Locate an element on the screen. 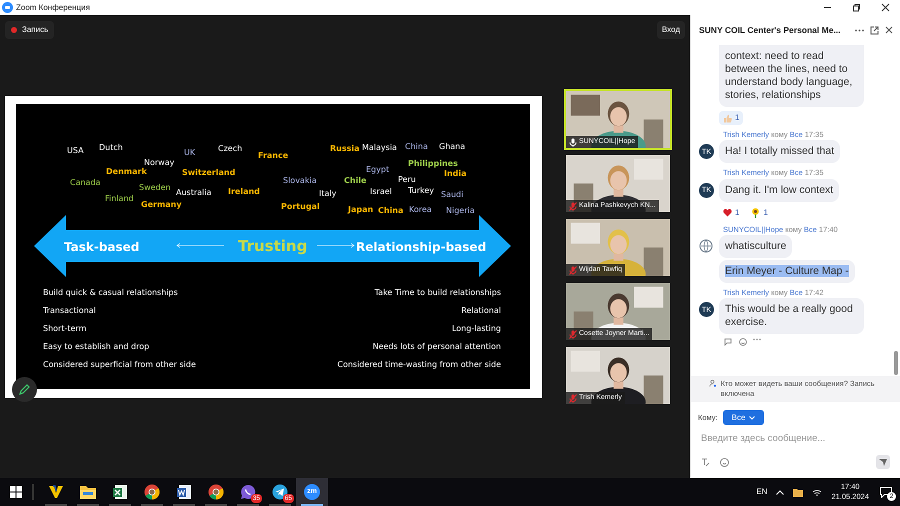  country-label: France is located at coordinates (273, 156).